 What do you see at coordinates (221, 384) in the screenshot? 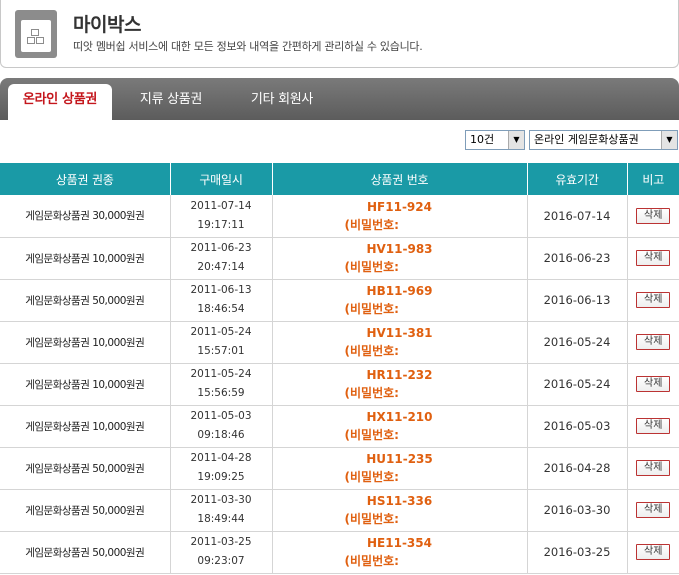
I see `purchase-datetime: 2011-05-24 15:56:59` at bounding box center [221, 384].